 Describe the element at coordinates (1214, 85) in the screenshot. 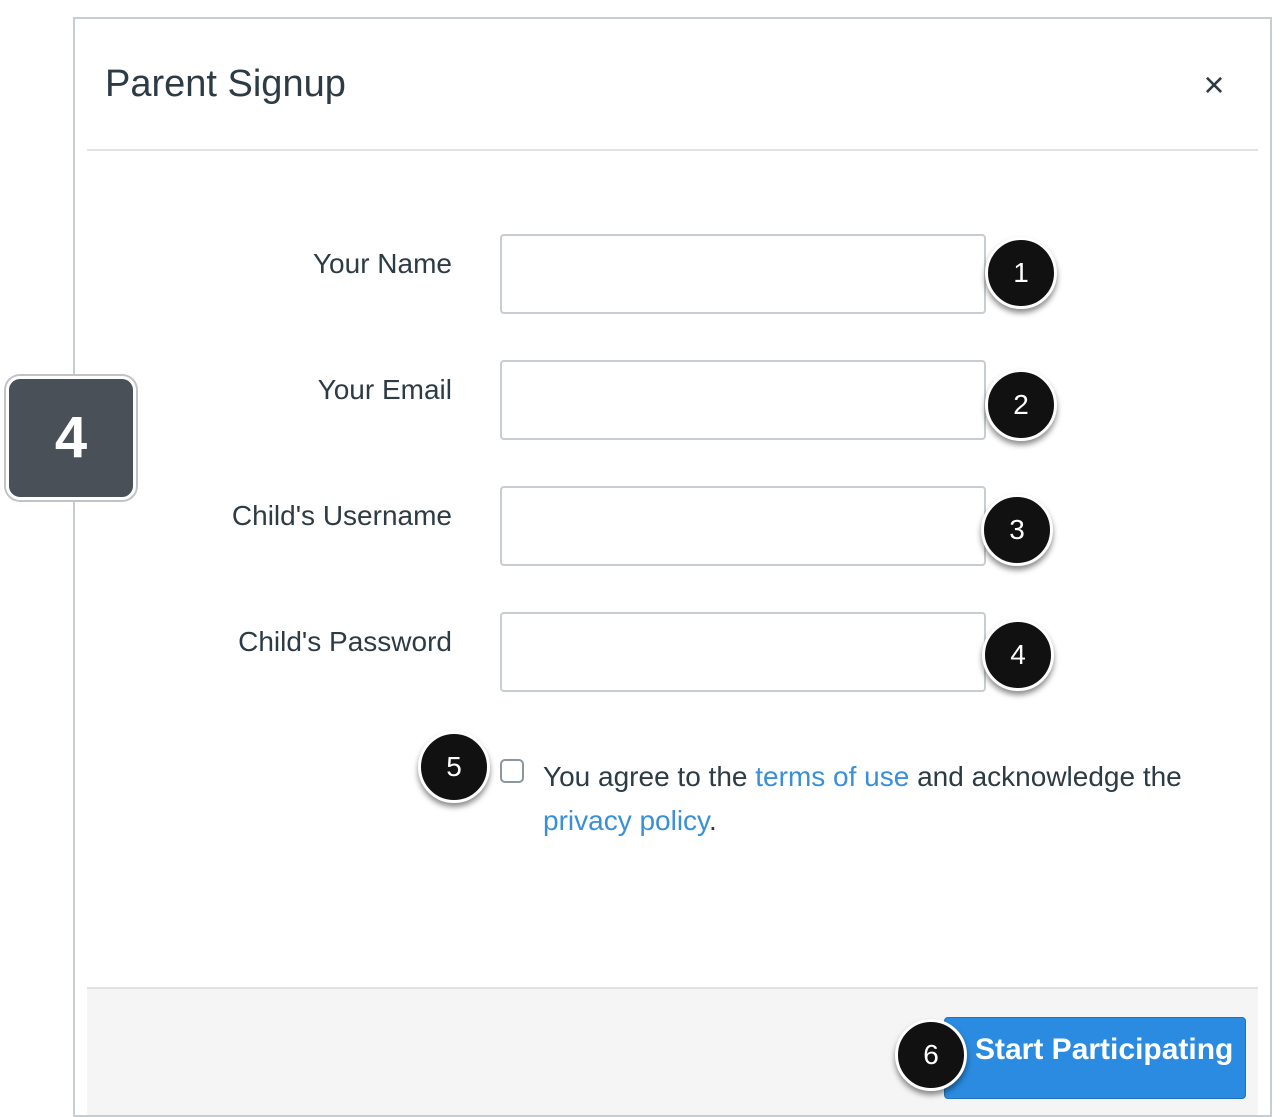

I see `close-icon: ×` at that location.